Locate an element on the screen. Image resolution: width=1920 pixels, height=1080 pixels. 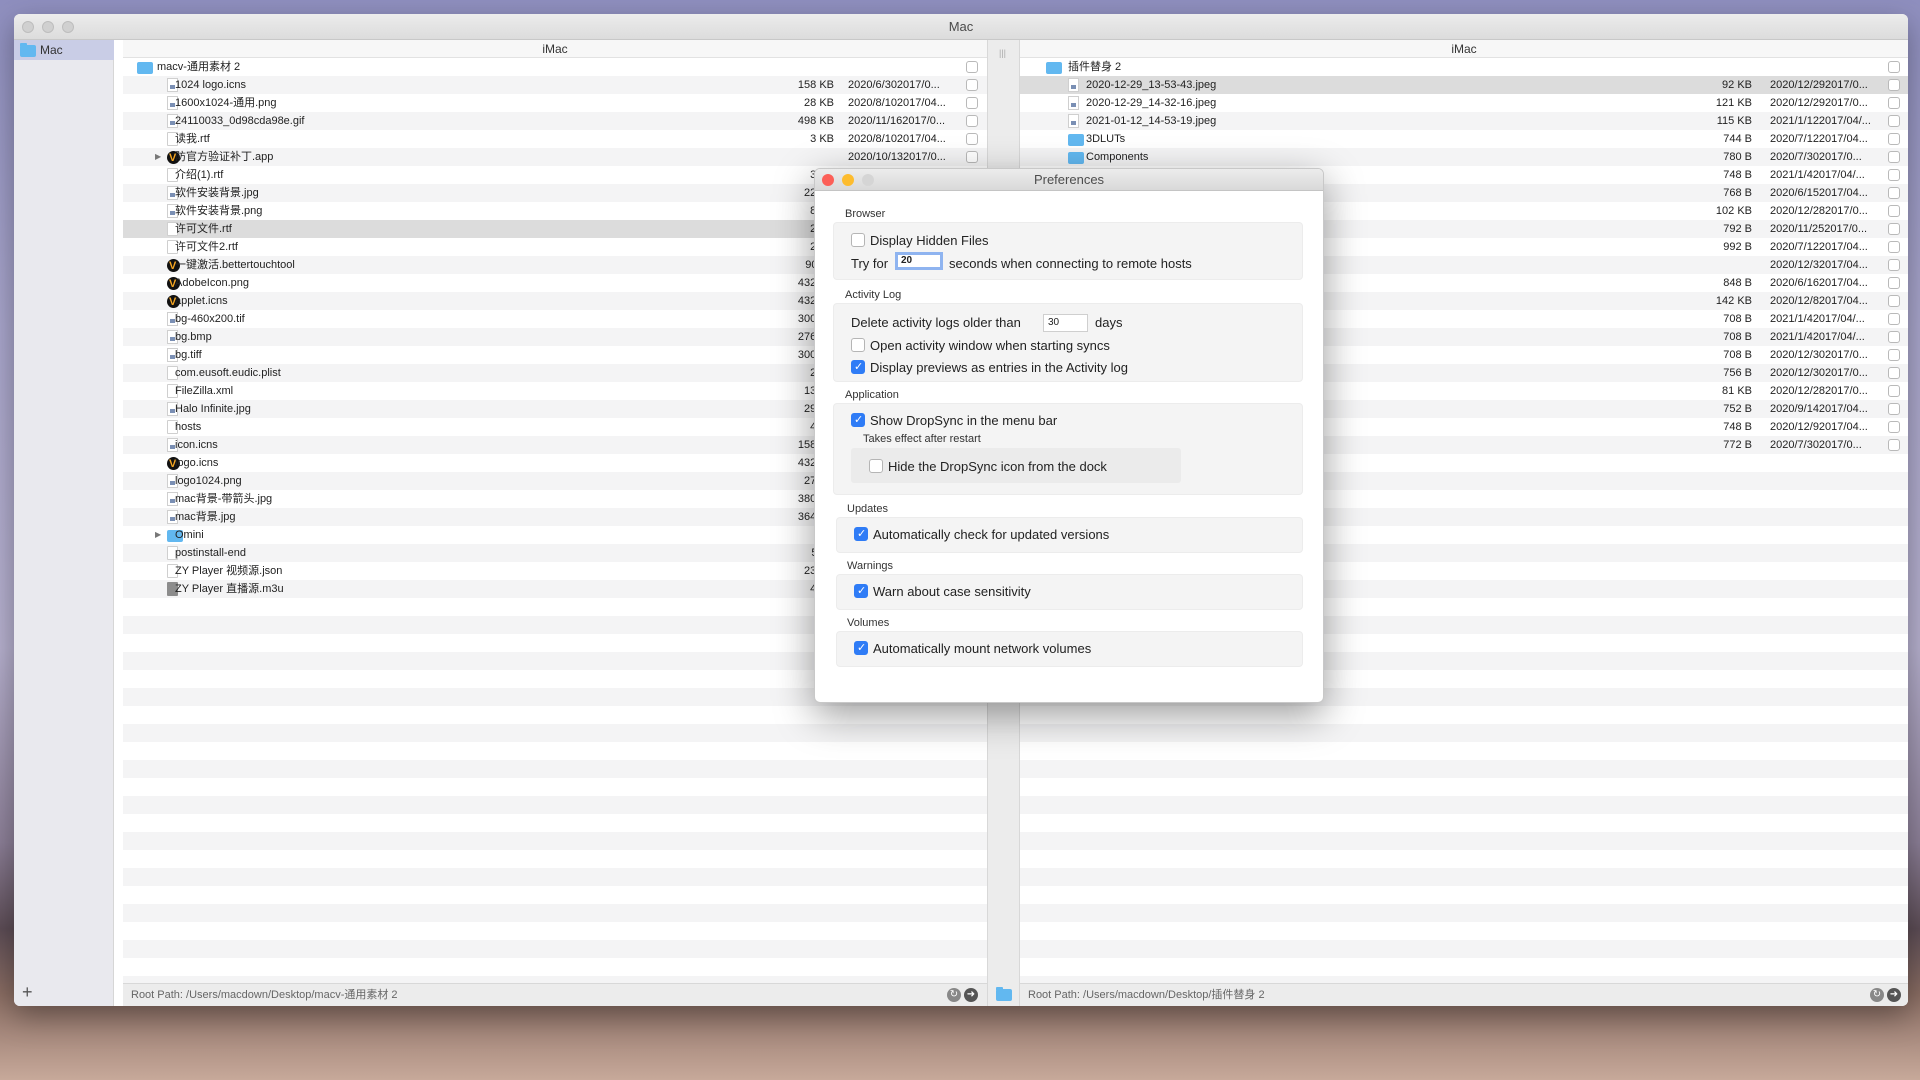
file-size: 848 B is located at coordinates (1737, 283).